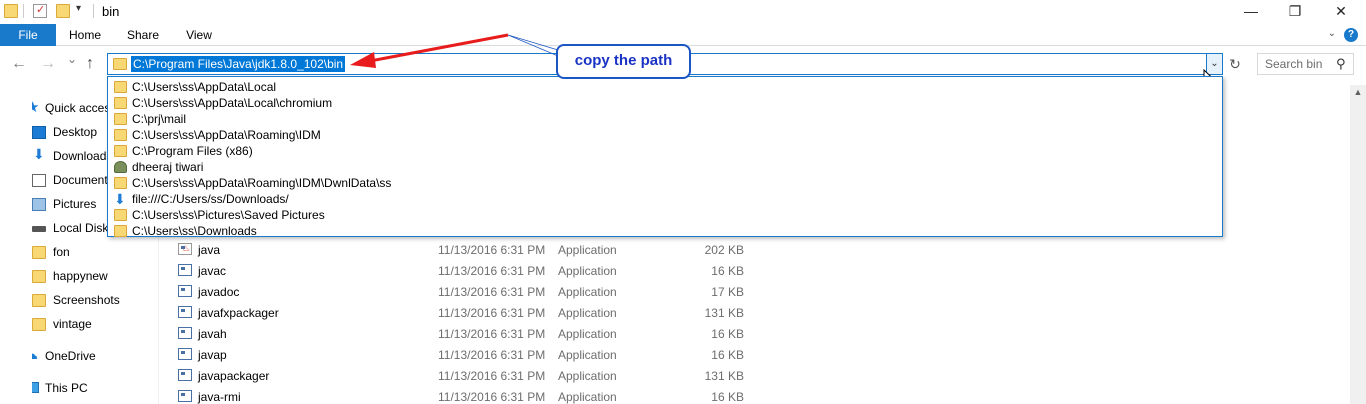 The width and height of the screenshot is (1366, 404). What do you see at coordinates (662, 103) in the screenshot?
I see `address-history-item: C:\Users\ss\AppData\Local\chromium` at bounding box center [662, 103].